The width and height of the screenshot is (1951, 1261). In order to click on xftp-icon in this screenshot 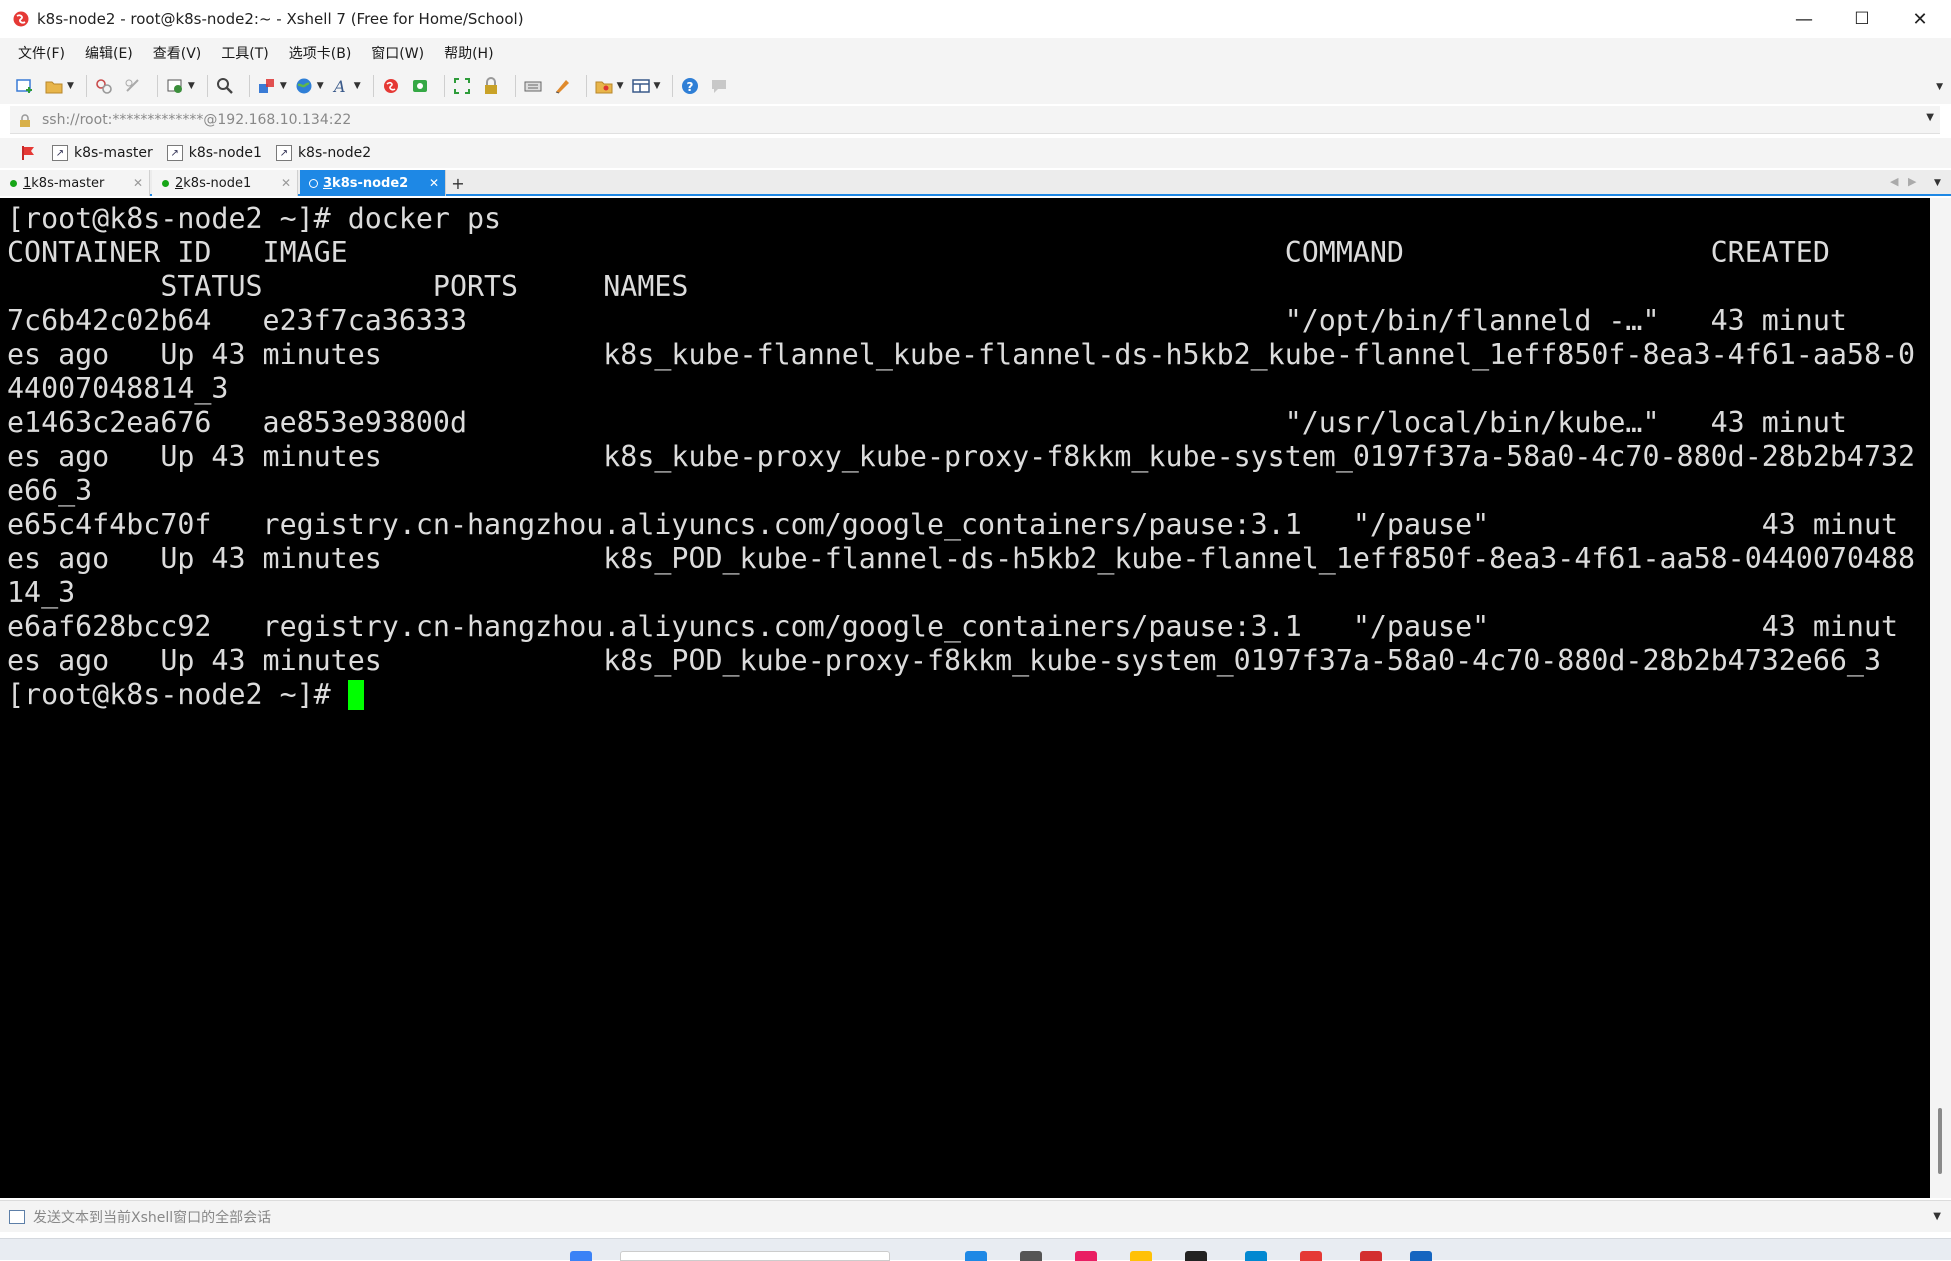, I will do `click(420, 86)`.